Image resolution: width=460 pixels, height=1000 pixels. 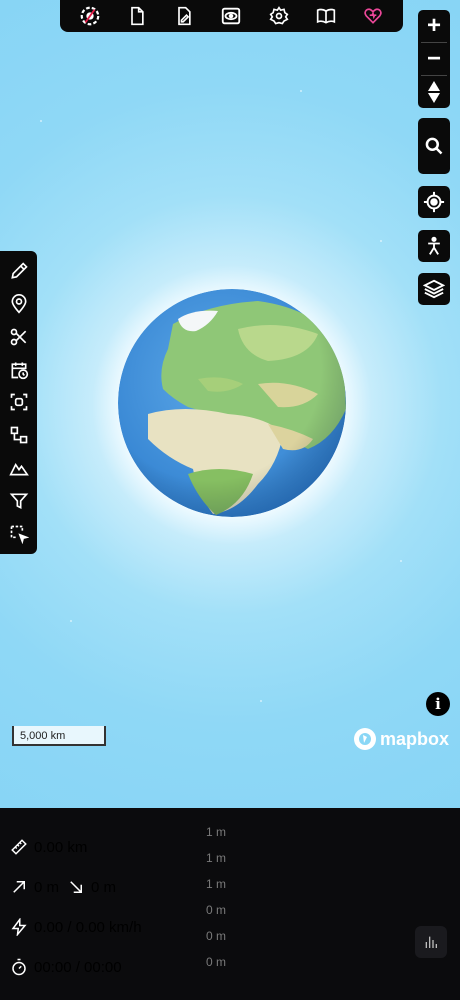 I want to click on time-value: 00:00 / 00:00, so click(x=78, y=967).